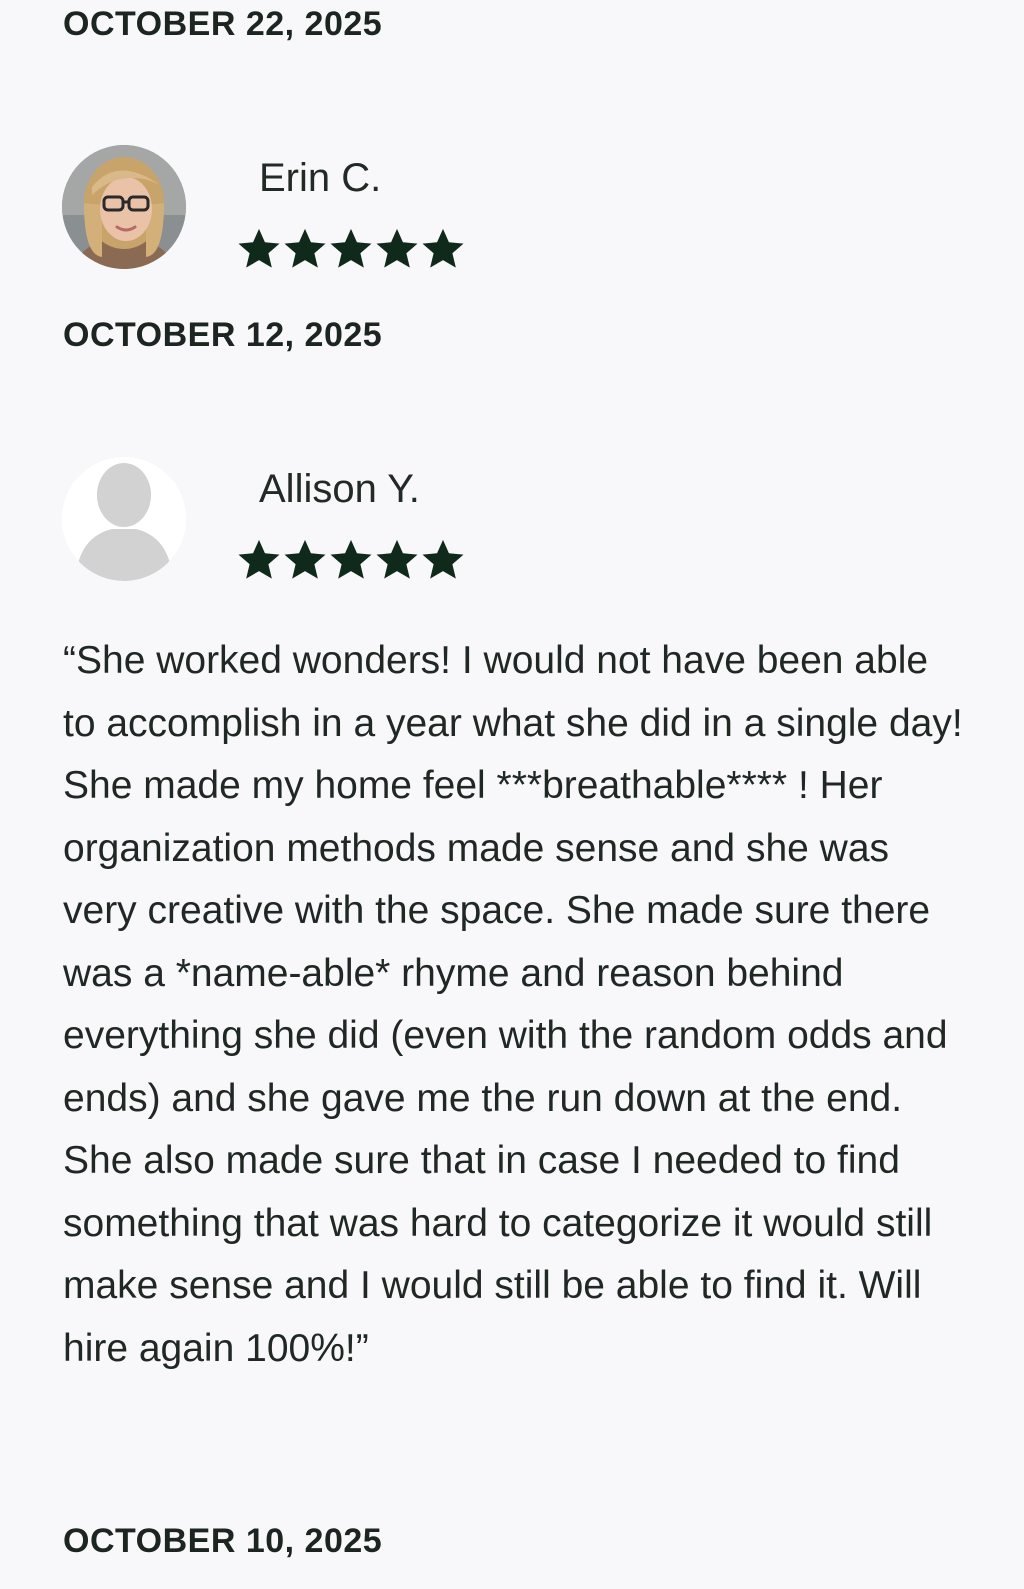  I want to click on avatar-photo-icon, so click(124, 207).